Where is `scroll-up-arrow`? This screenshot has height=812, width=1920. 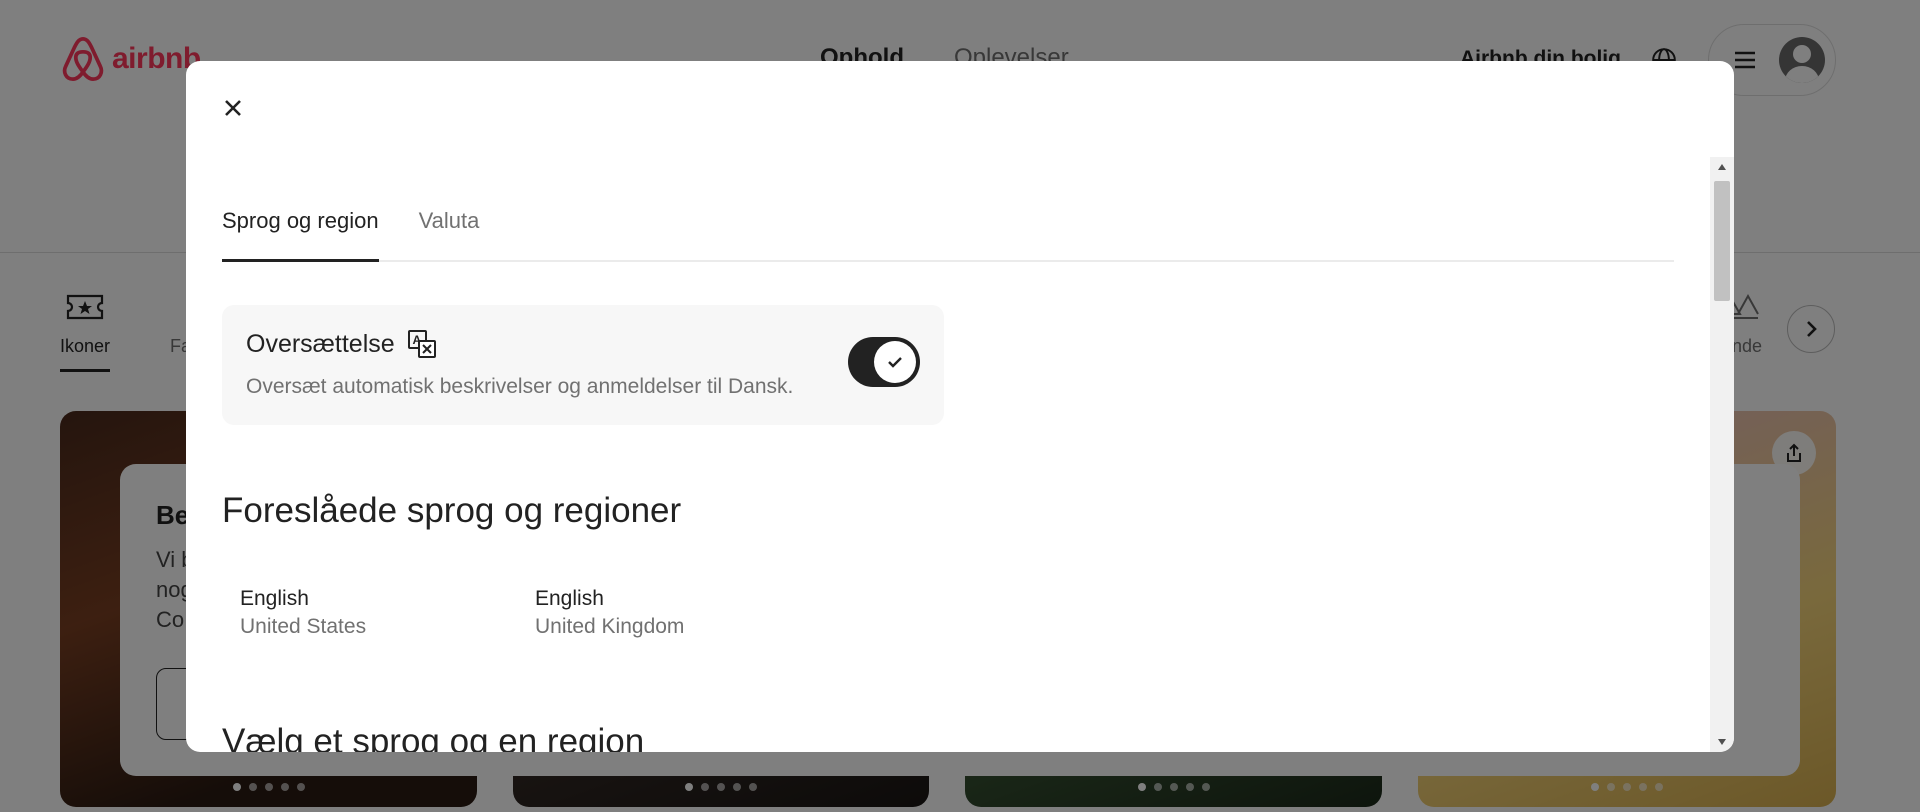
scroll-up-arrow is located at coordinates (1722, 167).